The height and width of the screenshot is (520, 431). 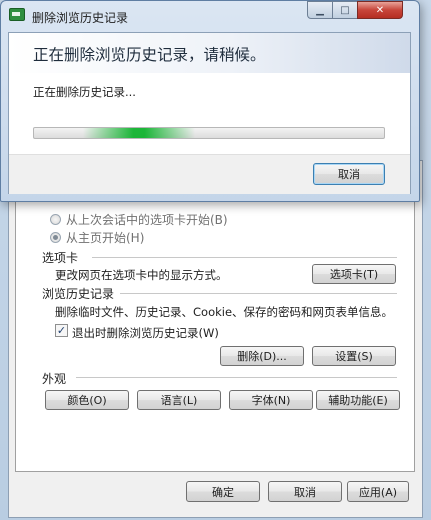 I want to click on tabs-section-title: 选项卡, so click(x=60, y=258).